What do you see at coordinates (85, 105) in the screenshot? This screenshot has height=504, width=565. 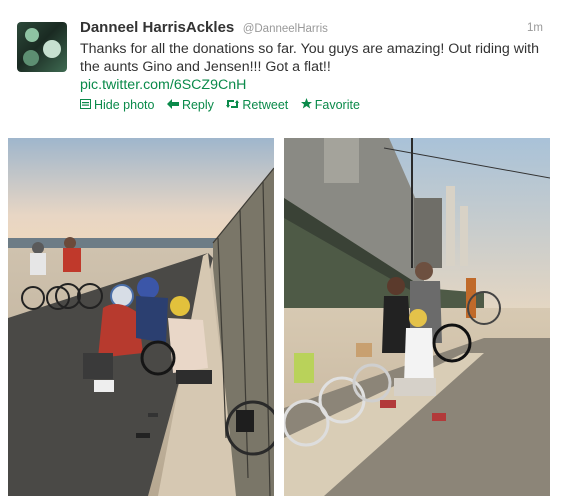 I see `photo-icon` at bounding box center [85, 105].